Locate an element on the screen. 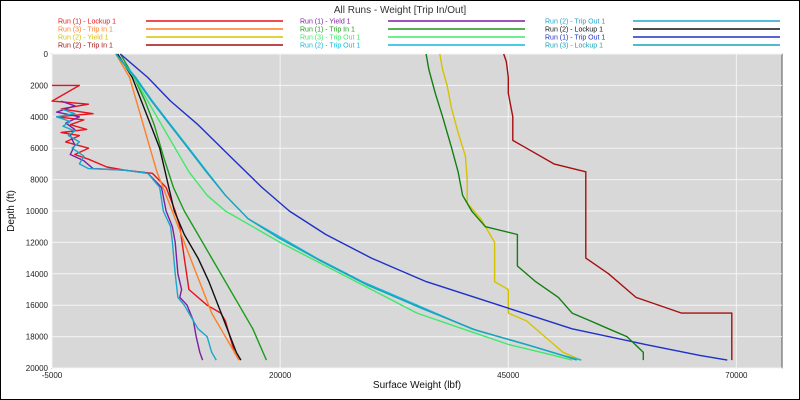  y-tick-label-3: 6000 is located at coordinates (39, 148).